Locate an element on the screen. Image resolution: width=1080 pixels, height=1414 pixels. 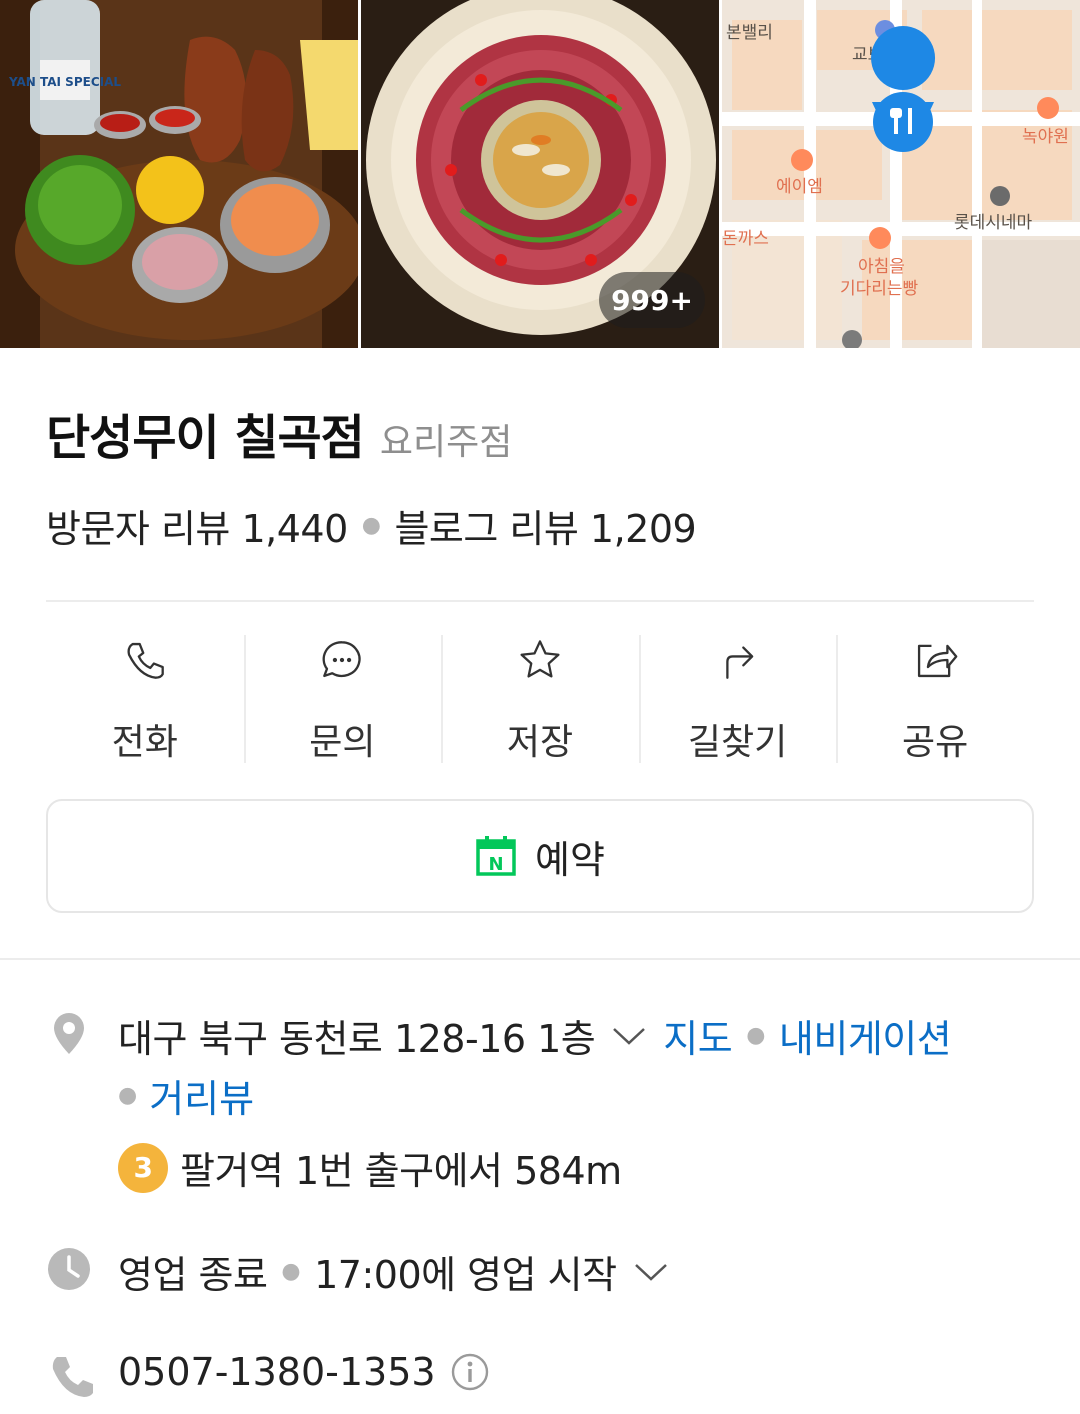
street-view-link: 거리뷰 is located at coordinates (201, 1095).